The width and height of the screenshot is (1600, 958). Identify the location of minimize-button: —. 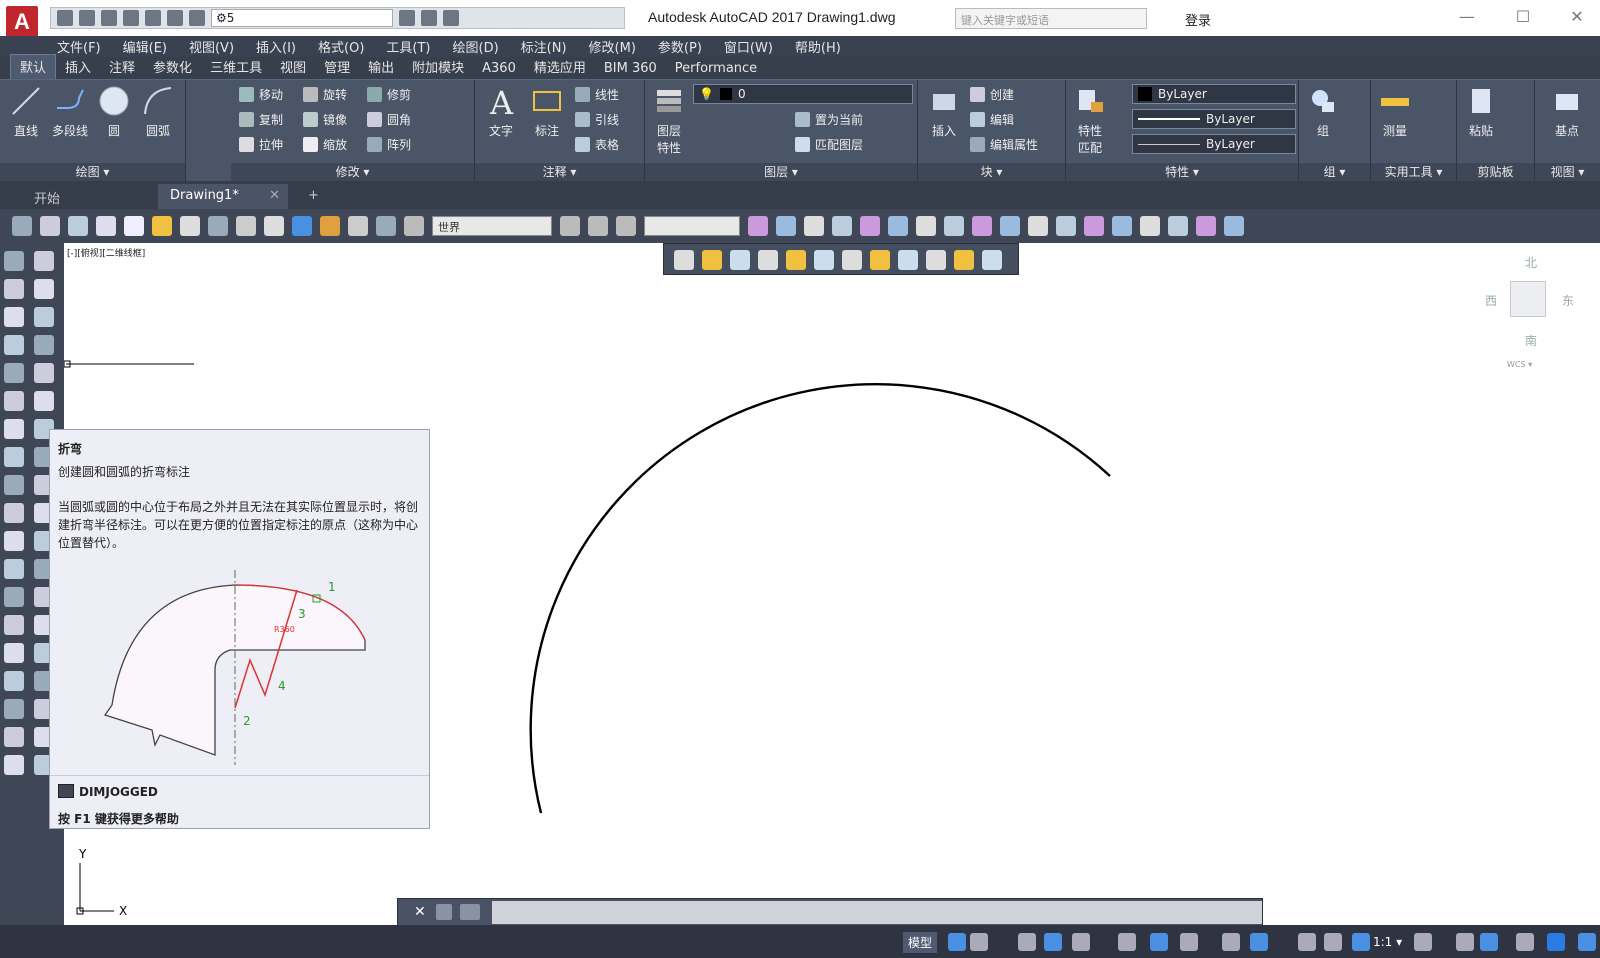
(1467, 16).